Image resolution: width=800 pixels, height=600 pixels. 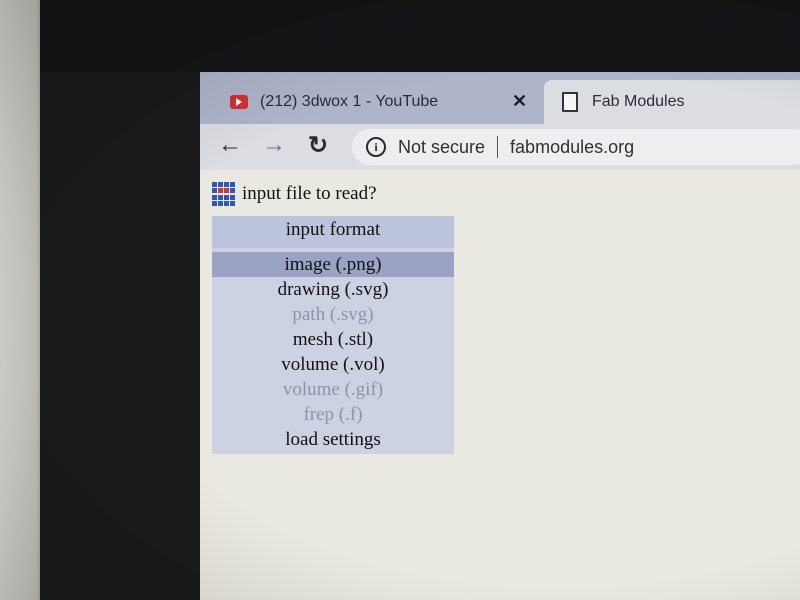 What do you see at coordinates (224, 194) in the screenshot?
I see `fab-modules-logo-icon` at bounding box center [224, 194].